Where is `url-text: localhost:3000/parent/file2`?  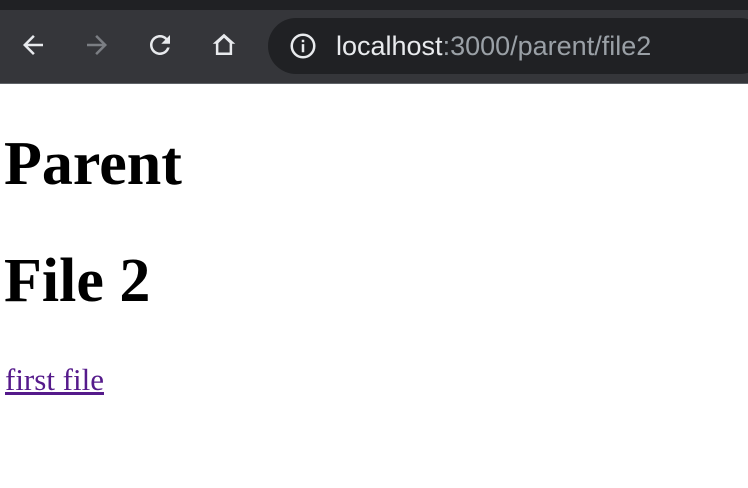
url-text: localhost:3000/parent/file2 is located at coordinates (493, 46).